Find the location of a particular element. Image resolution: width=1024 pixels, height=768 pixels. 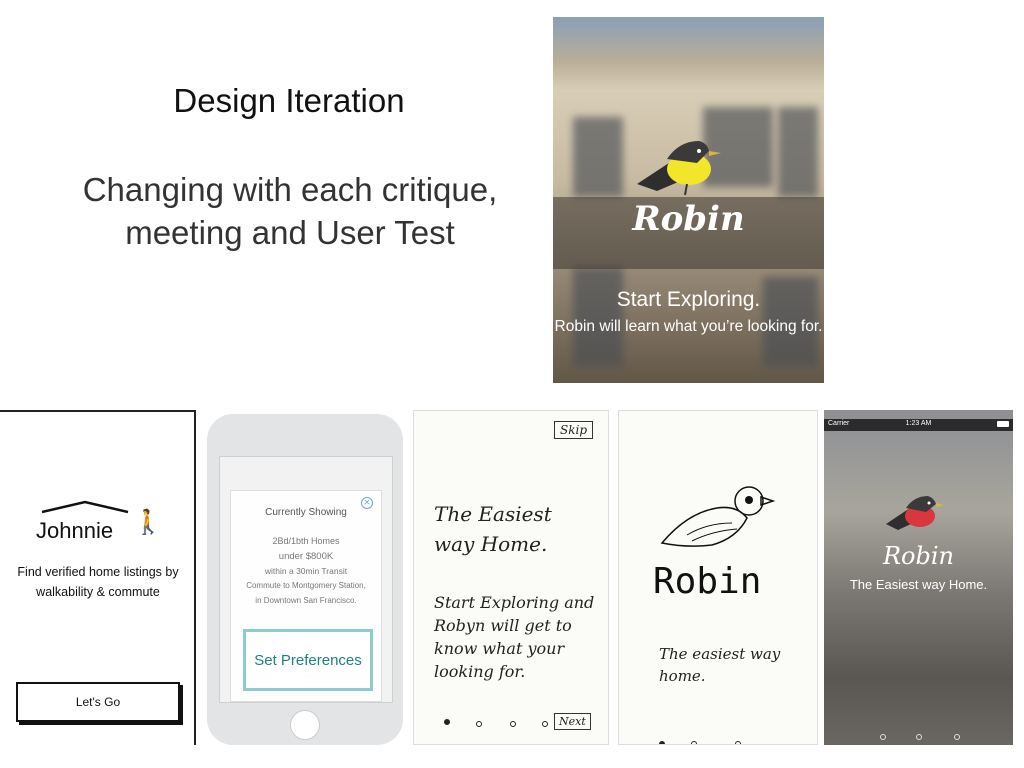

hero-logo-text: Robin is located at coordinates (688, 219).